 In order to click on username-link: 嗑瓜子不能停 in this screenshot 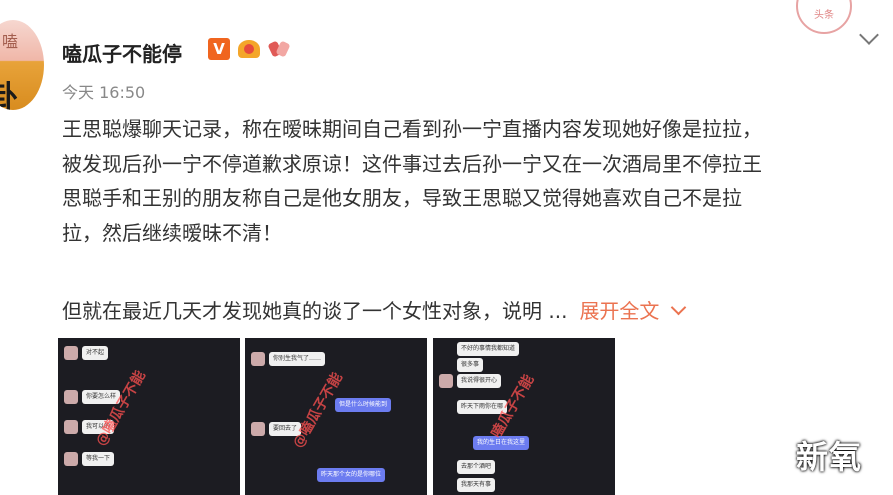, I will do `click(122, 52)`.